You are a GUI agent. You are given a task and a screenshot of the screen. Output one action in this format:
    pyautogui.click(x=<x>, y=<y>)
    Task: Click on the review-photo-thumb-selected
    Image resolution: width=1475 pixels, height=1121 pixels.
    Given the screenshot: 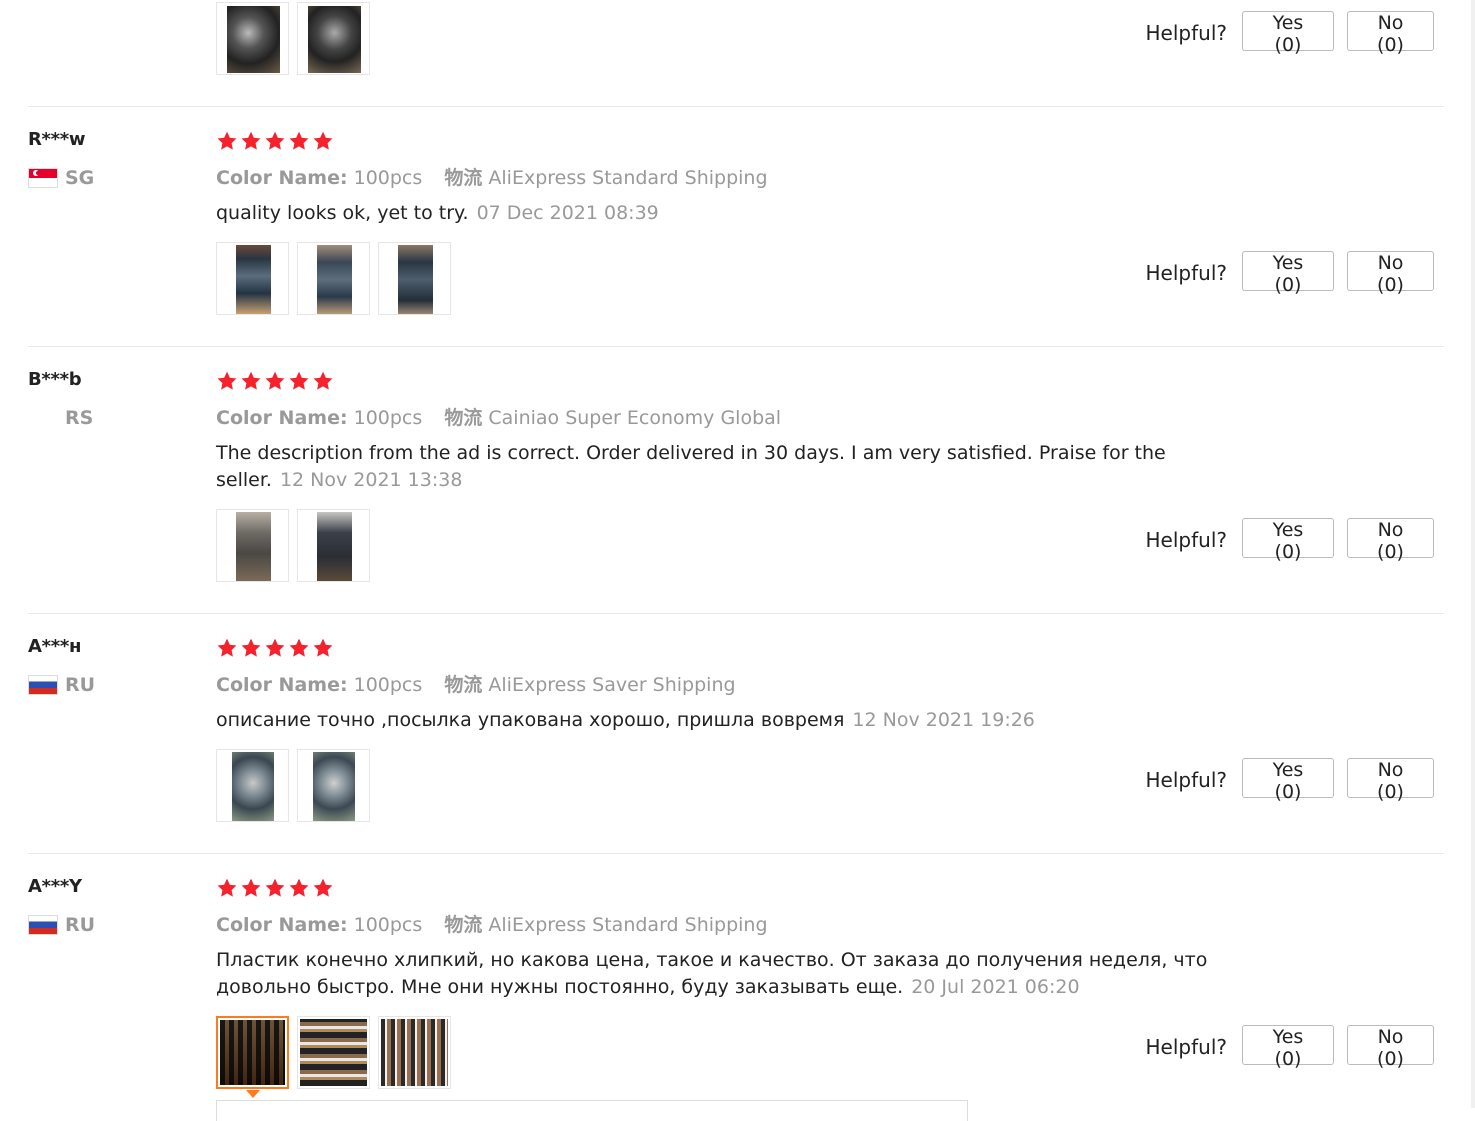 What is the action you would take?
    pyautogui.click(x=252, y=1057)
    